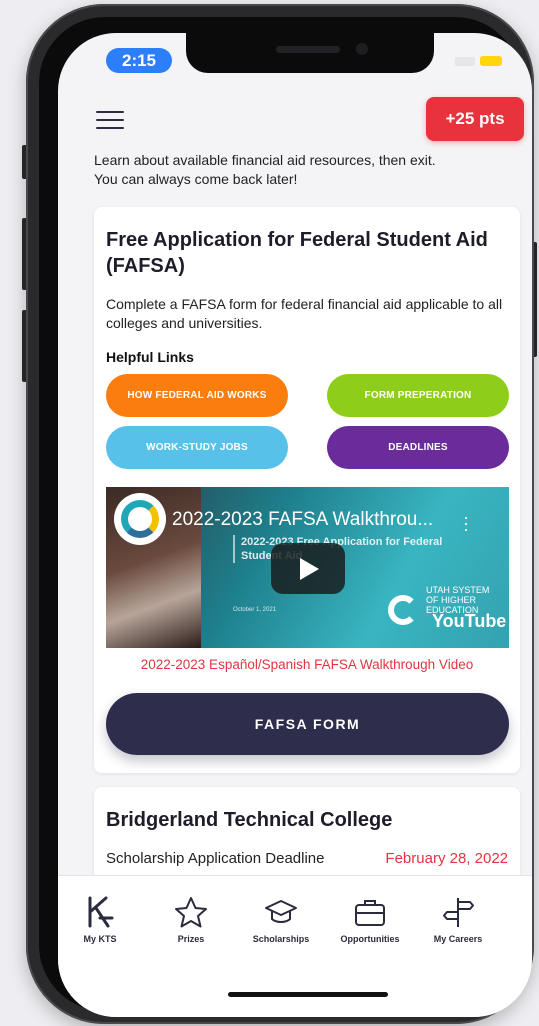  Describe the element at coordinates (469, 621) in the screenshot. I see `youtube-logo: YouTube` at that location.